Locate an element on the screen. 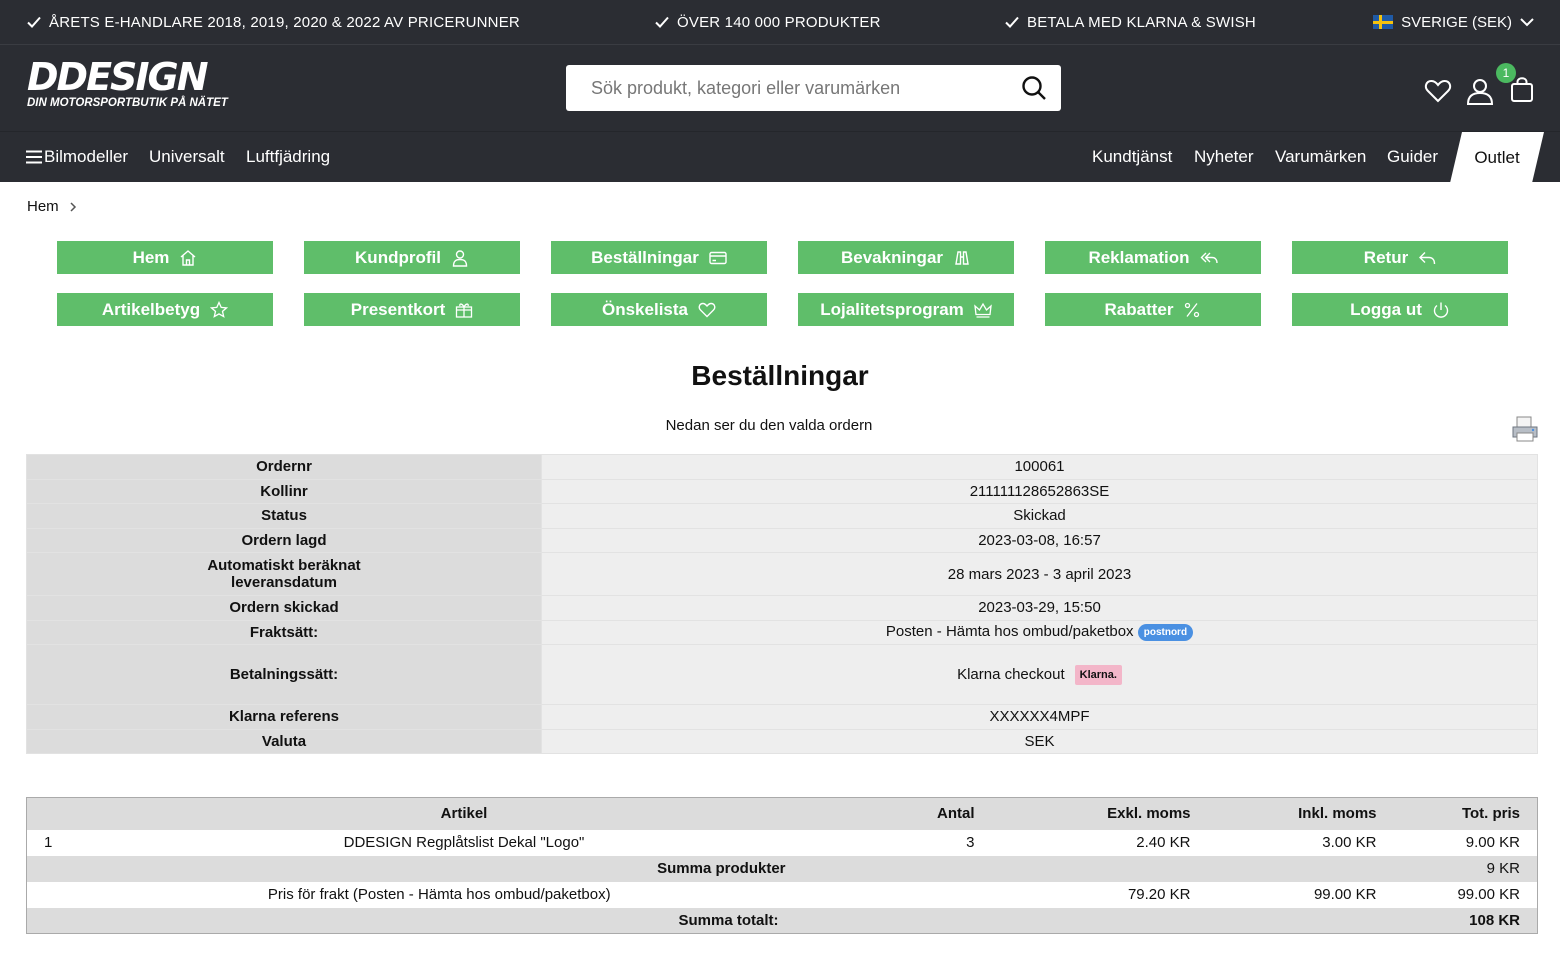  nav-nyheter: Nyheter is located at coordinates (1224, 157).